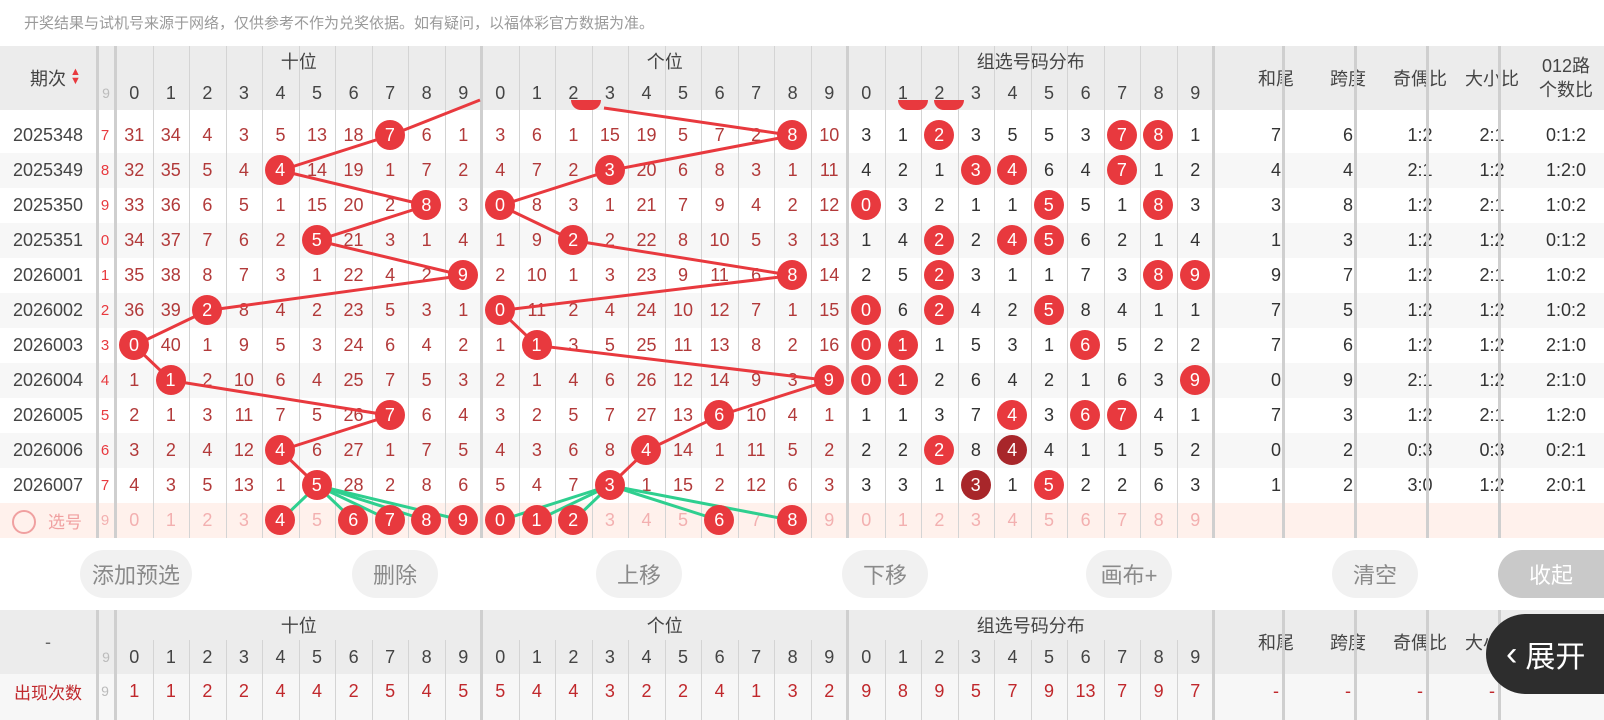 This screenshot has width=1604, height=720. Describe the element at coordinates (75, 77) in the screenshot. I see `sort-icon: ▲ ▼` at that location.